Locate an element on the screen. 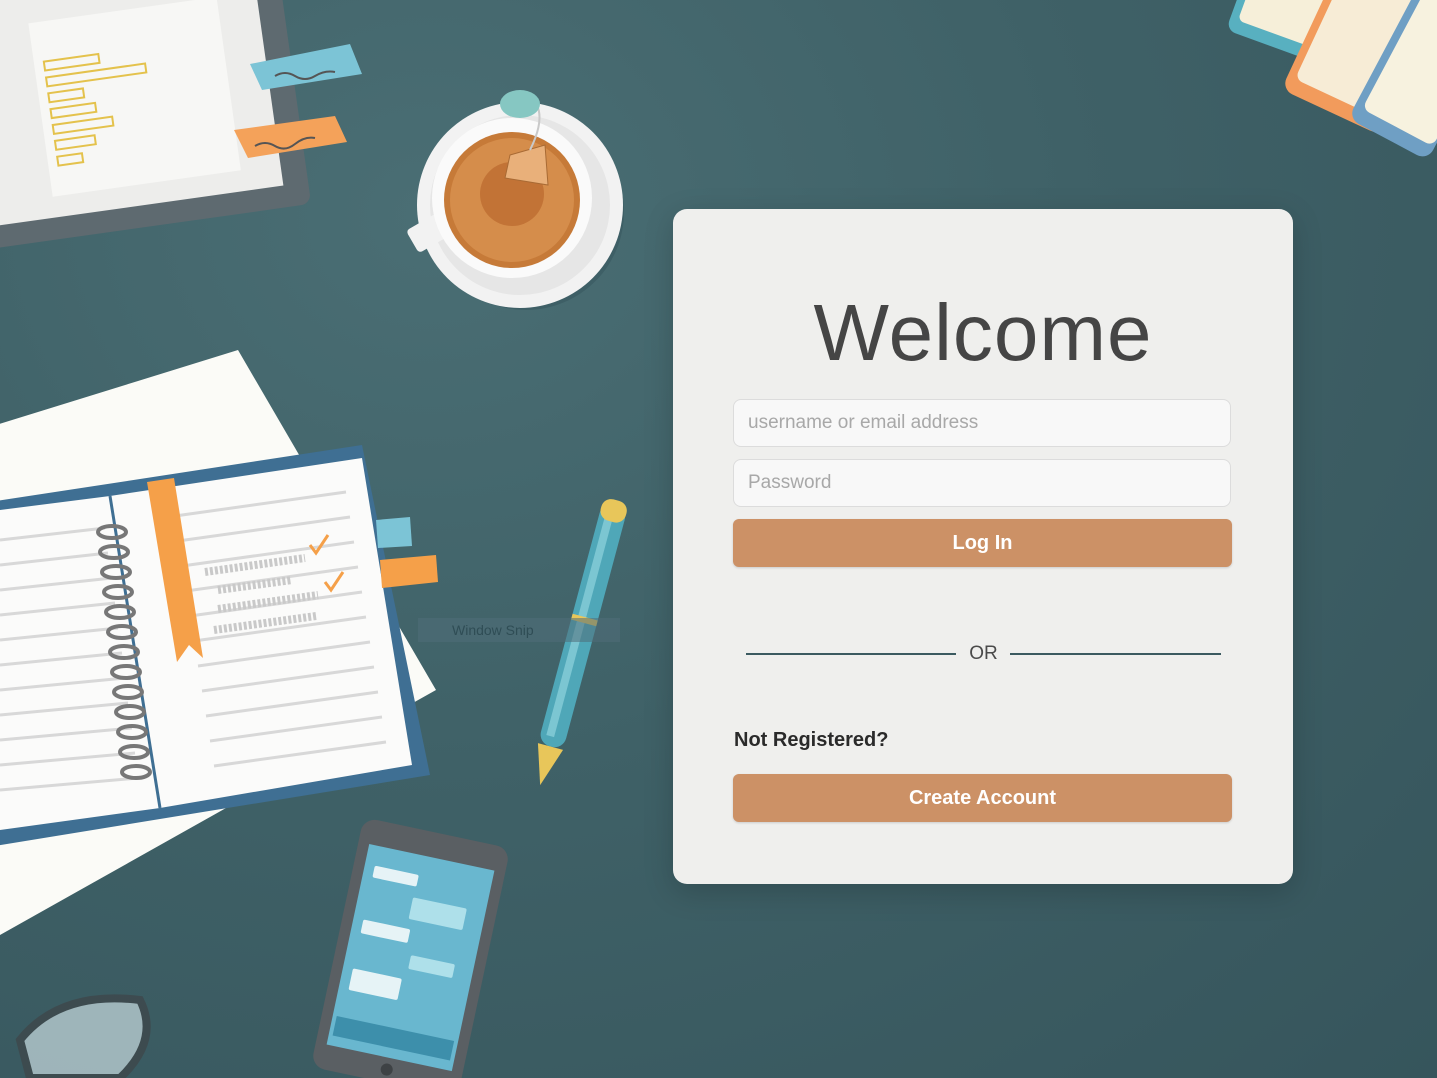 The width and height of the screenshot is (1437, 1078). window-snip-label: Window Snip is located at coordinates (519, 630).